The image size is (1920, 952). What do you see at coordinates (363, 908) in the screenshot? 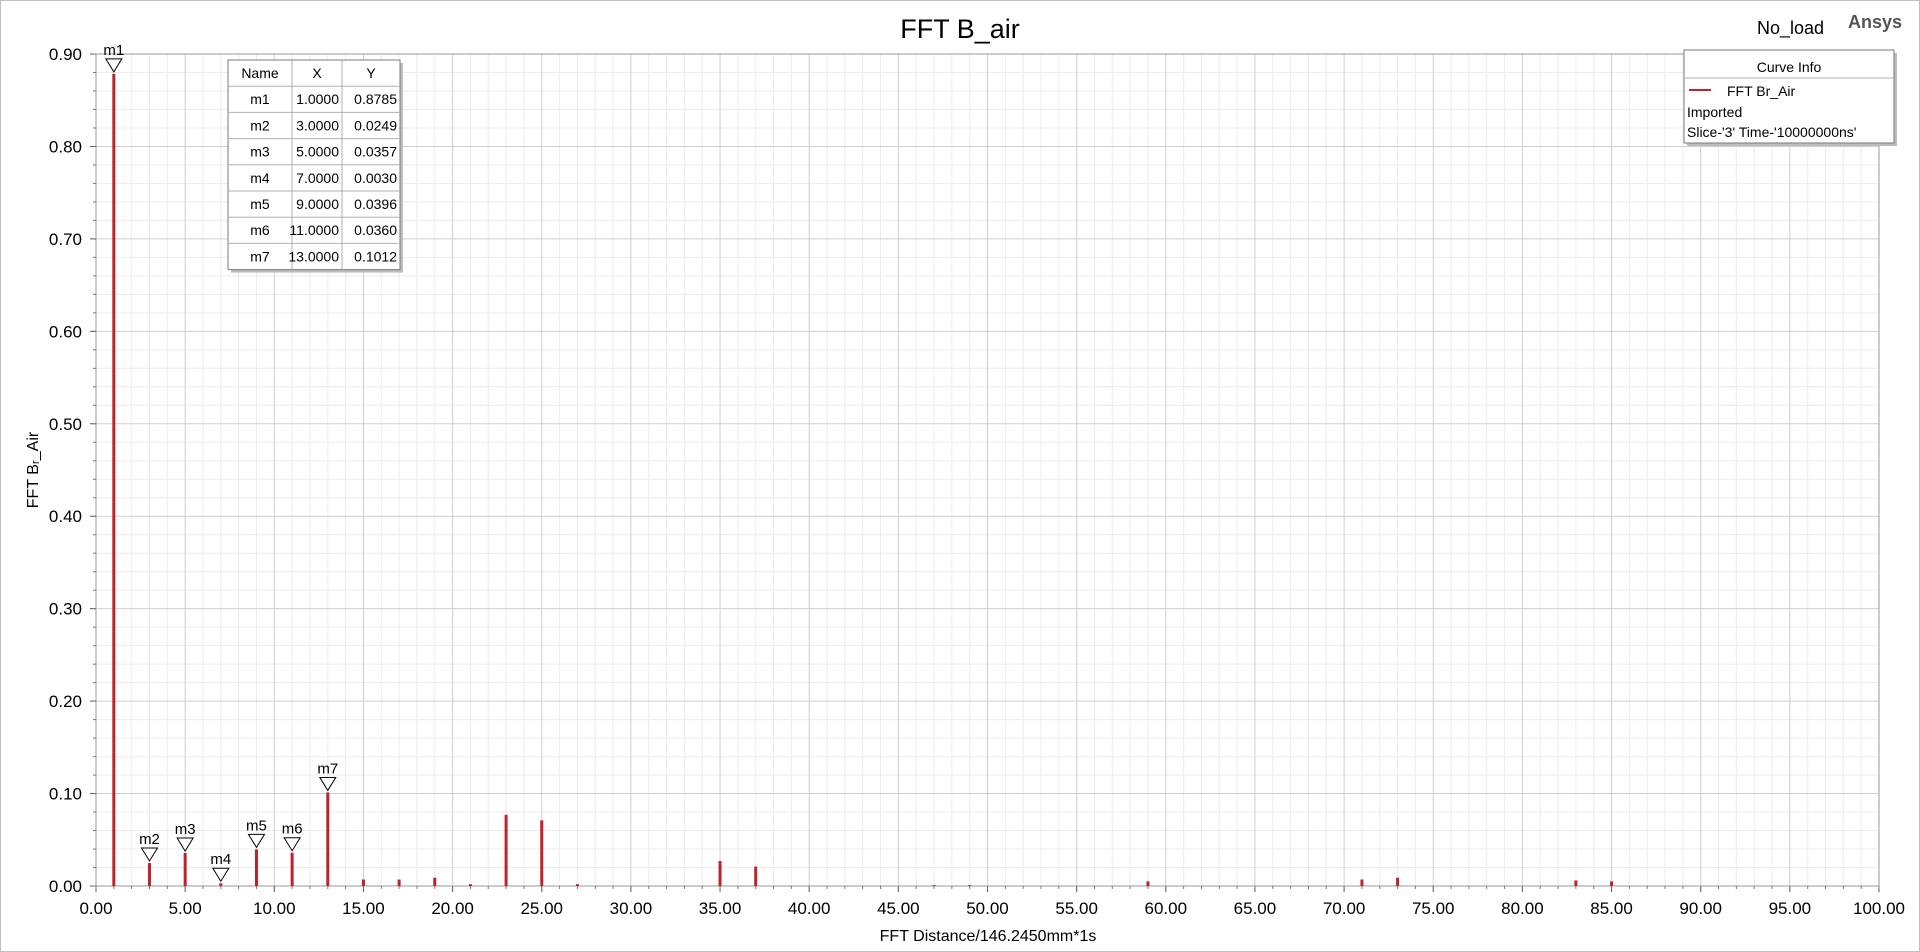
I see `x-tick-label: 15.00` at bounding box center [363, 908].